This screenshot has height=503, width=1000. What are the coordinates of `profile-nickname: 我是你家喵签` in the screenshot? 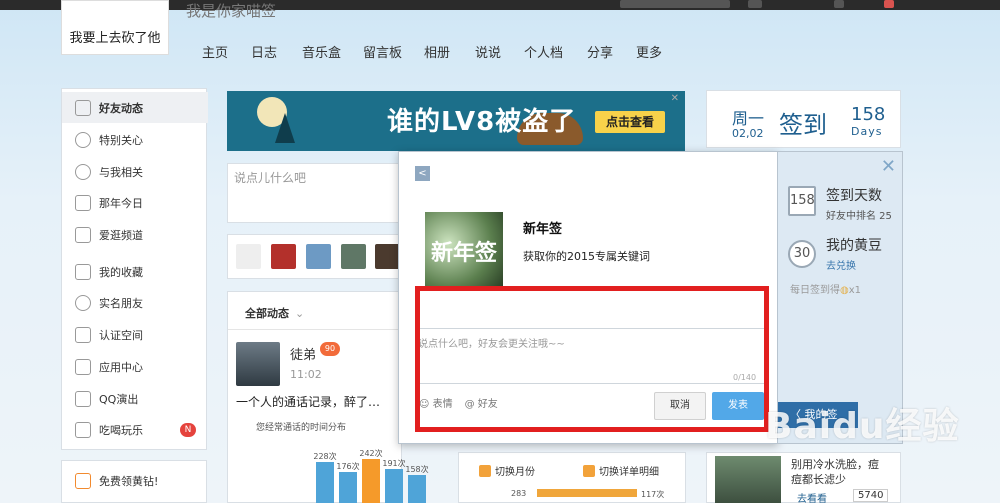 It's located at (231, 11).